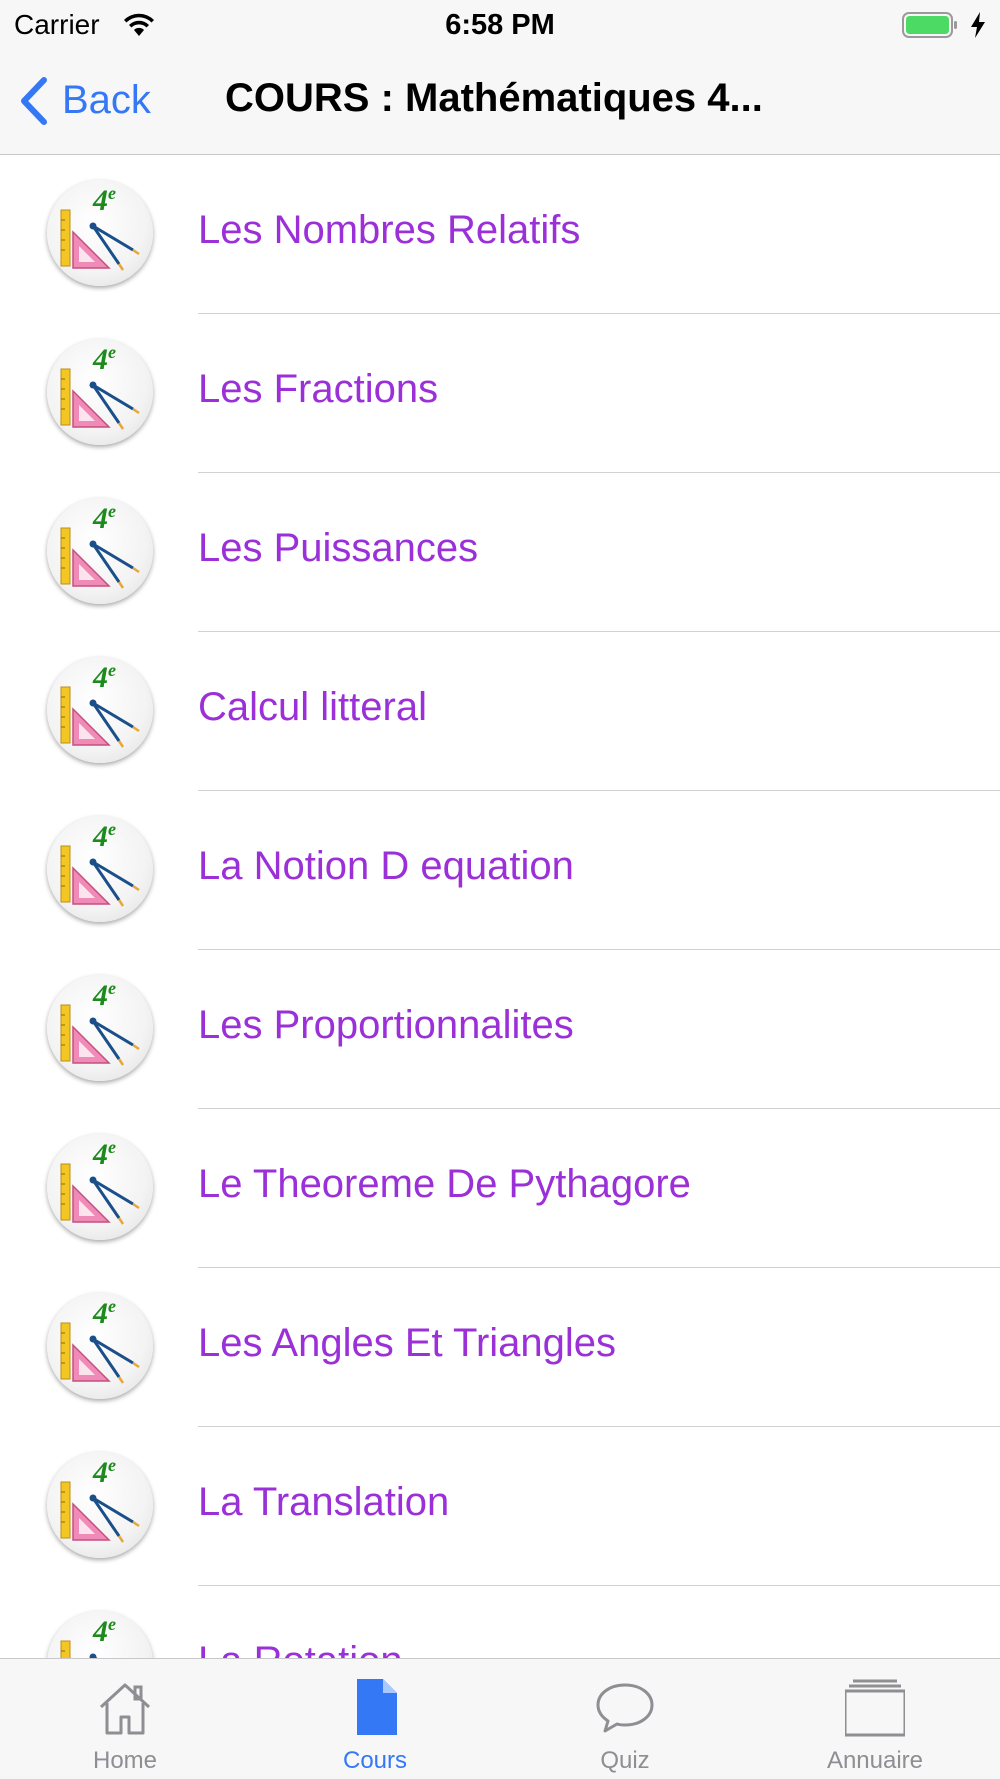  Describe the element at coordinates (318, 389) in the screenshot. I see `course-title: Les Fractions` at that location.